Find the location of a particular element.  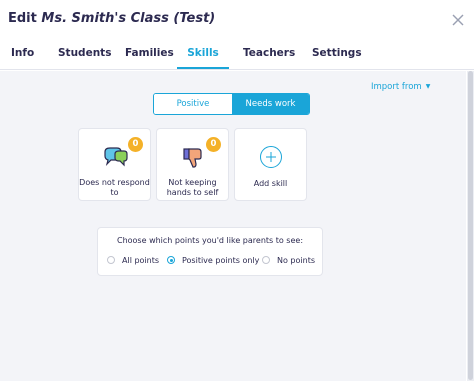

scrollbar is located at coordinates (470, 226).